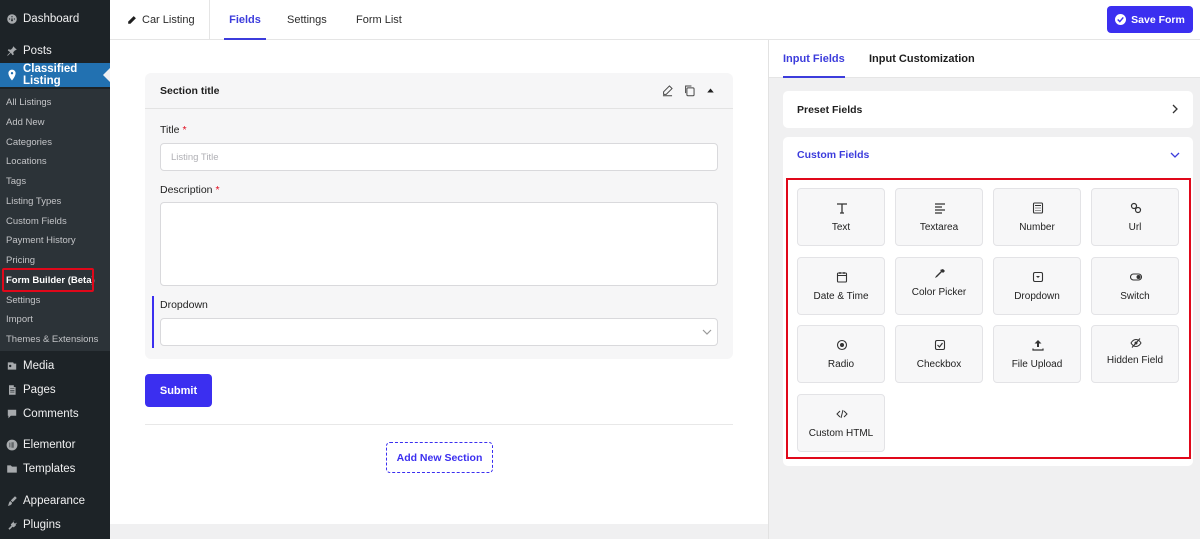 This screenshot has width=1200, height=539. Describe the element at coordinates (19, 319) in the screenshot. I see `submenu-import: Import` at that location.